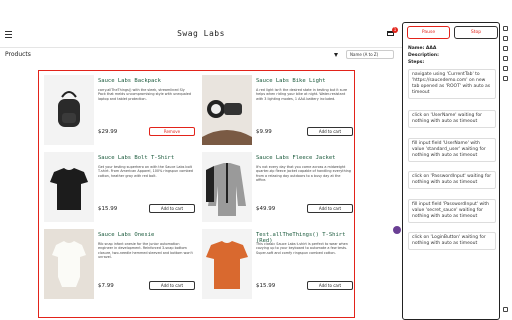 This screenshot has width=512, height=320. I want to click on app-logo: Swag Labs, so click(201, 33).